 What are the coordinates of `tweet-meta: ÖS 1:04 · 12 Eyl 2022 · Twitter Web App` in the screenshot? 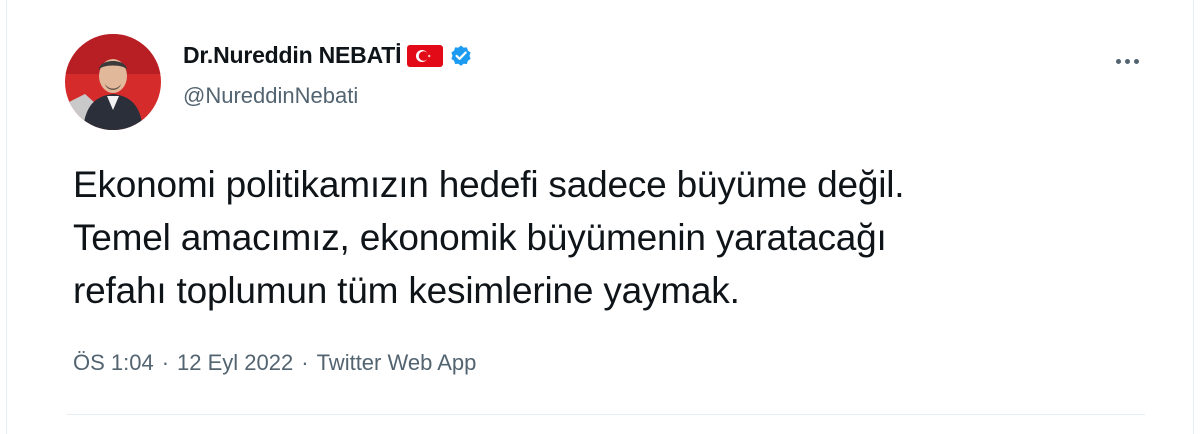 It's located at (274, 363).